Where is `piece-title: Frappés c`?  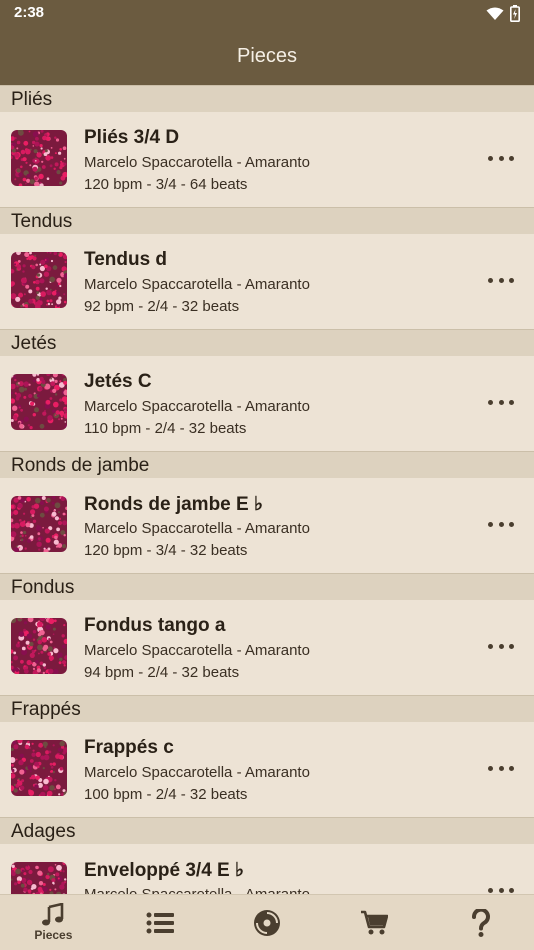 piece-title: Frappés c is located at coordinates (129, 747).